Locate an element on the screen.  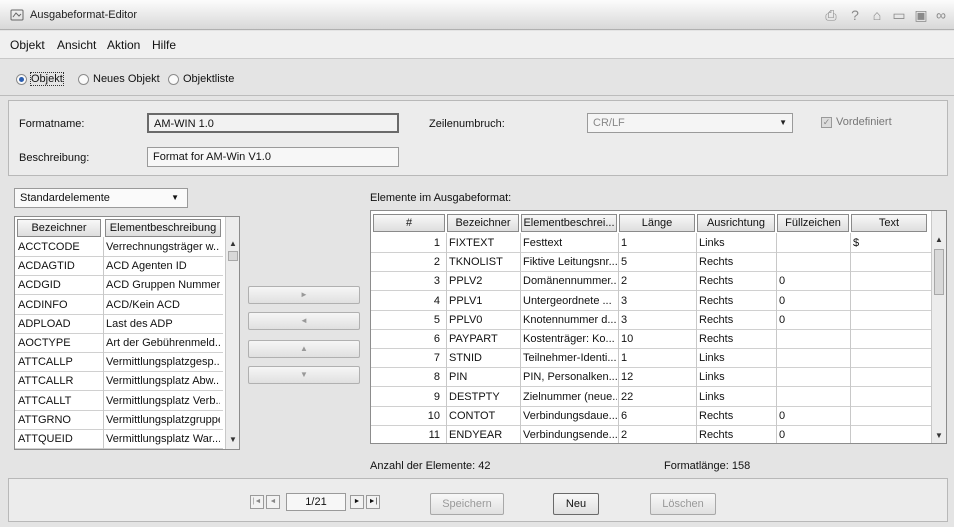
row-bezeichner: AOCTYPE is located at coordinates (44, 343).